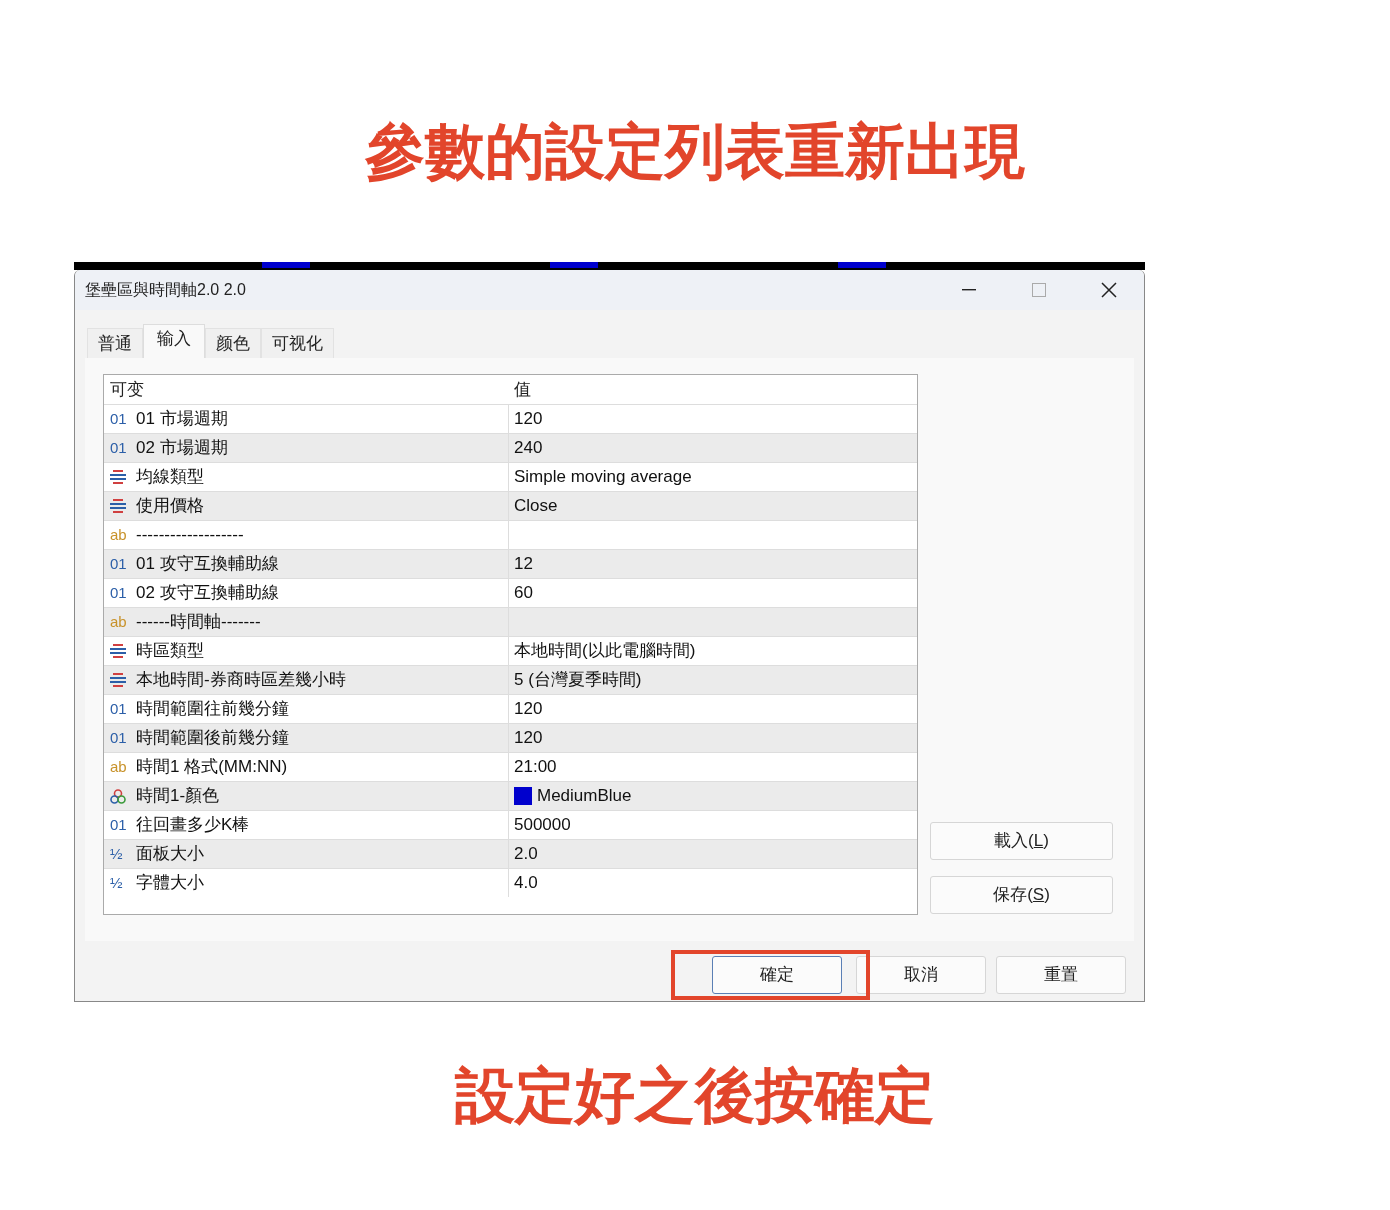  What do you see at coordinates (198, 622) in the screenshot?
I see `parameter-name: ------時間軸-------` at bounding box center [198, 622].